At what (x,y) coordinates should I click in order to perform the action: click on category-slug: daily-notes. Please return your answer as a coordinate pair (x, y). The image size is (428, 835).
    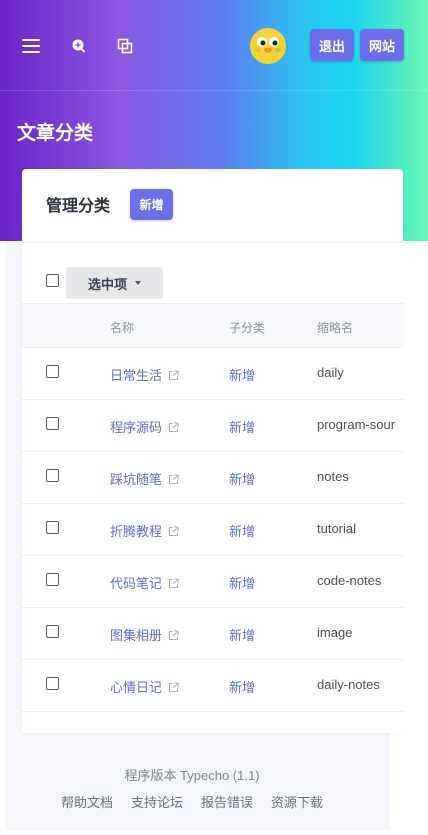
    Looking at the image, I should click on (348, 684).